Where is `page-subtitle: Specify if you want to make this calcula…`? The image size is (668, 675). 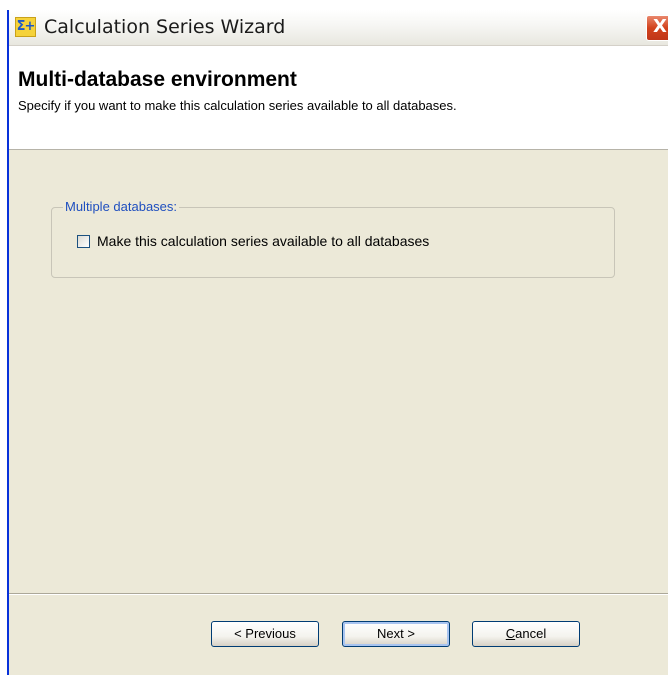 page-subtitle: Specify if you want to make this calcula… is located at coordinates (237, 105).